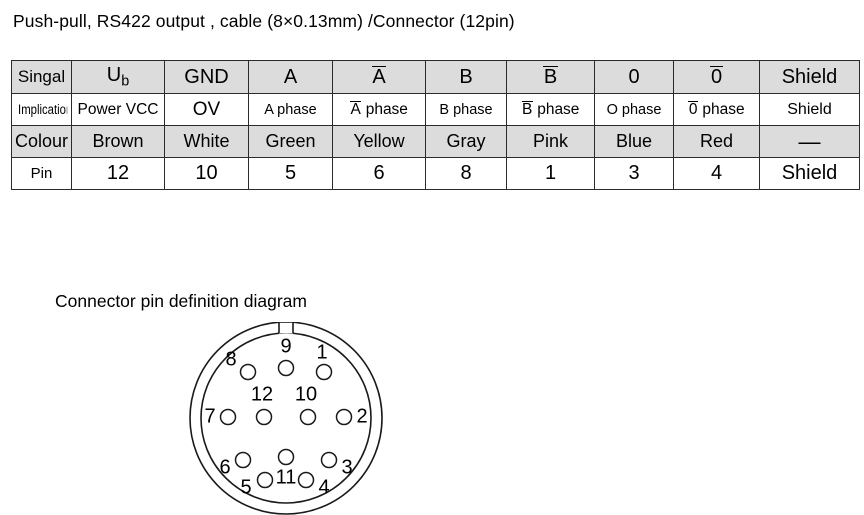 This screenshot has width=864, height=515. I want to click on table-cell-implication-0: Implication, so click(41, 109).